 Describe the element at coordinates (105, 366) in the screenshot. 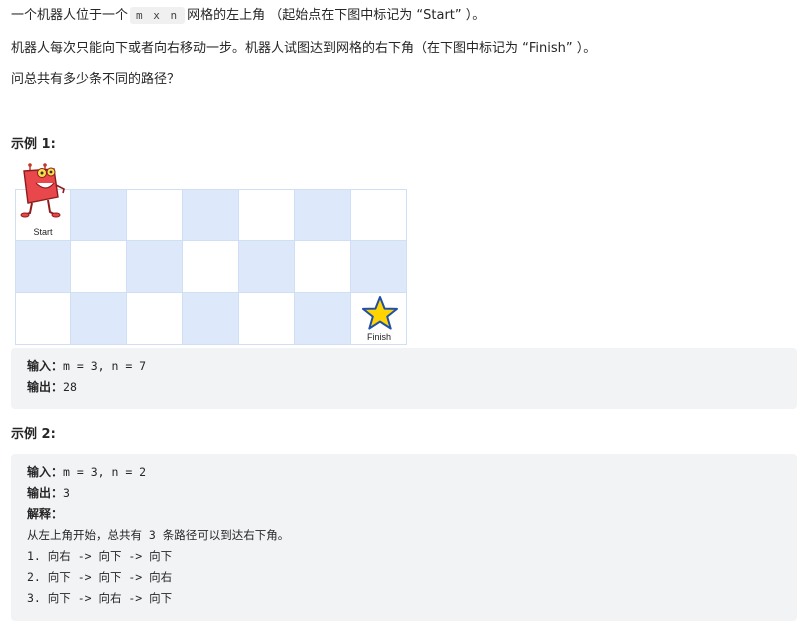

I see `input-value: m = 3, n = 7` at that location.